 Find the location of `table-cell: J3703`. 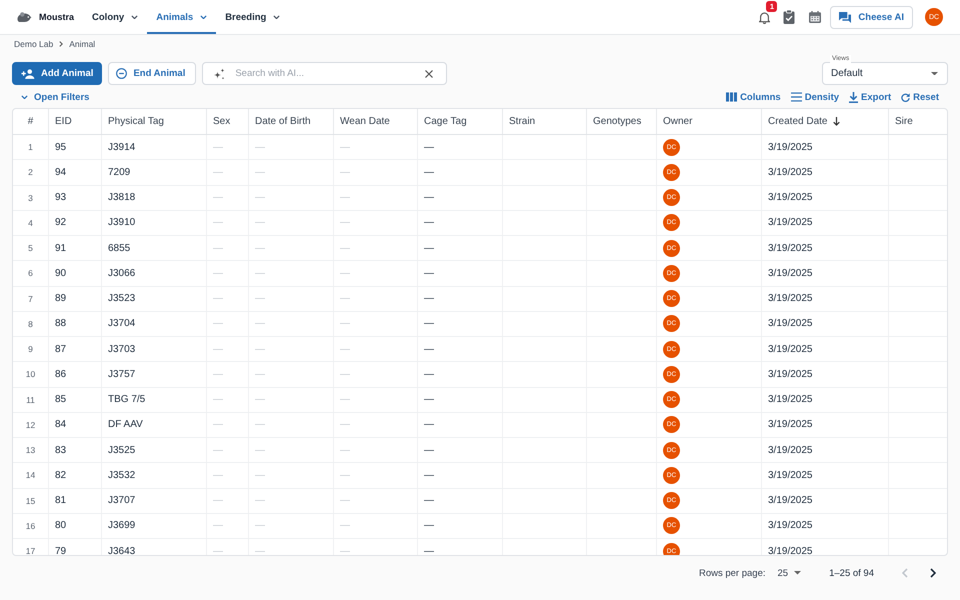

table-cell: J3703 is located at coordinates (154, 349).